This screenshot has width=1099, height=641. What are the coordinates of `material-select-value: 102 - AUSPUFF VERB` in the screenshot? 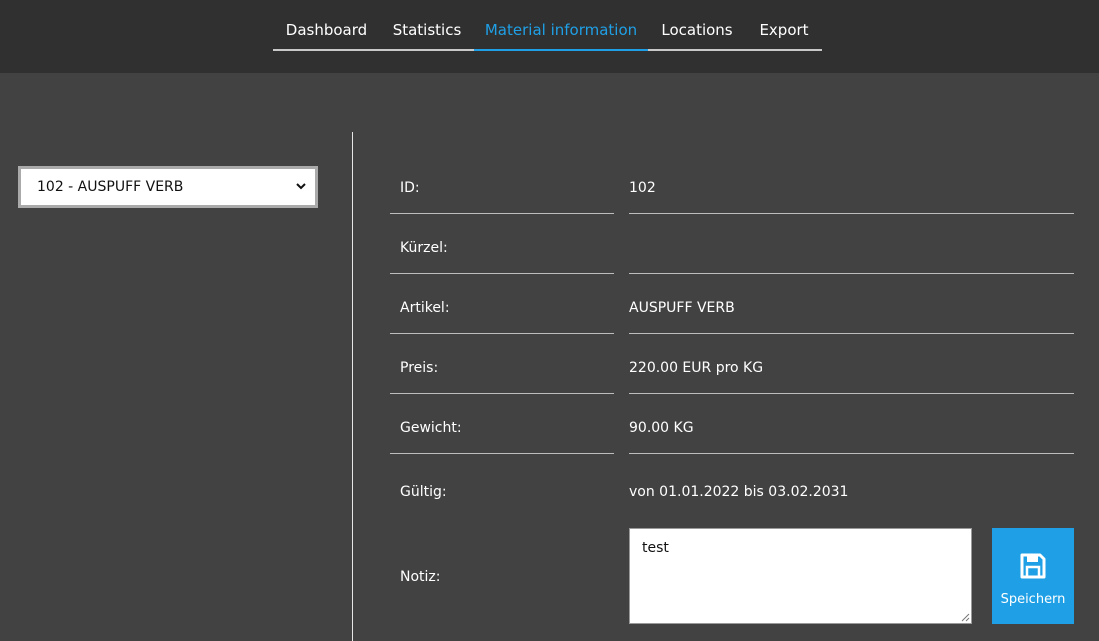 It's located at (110, 187).